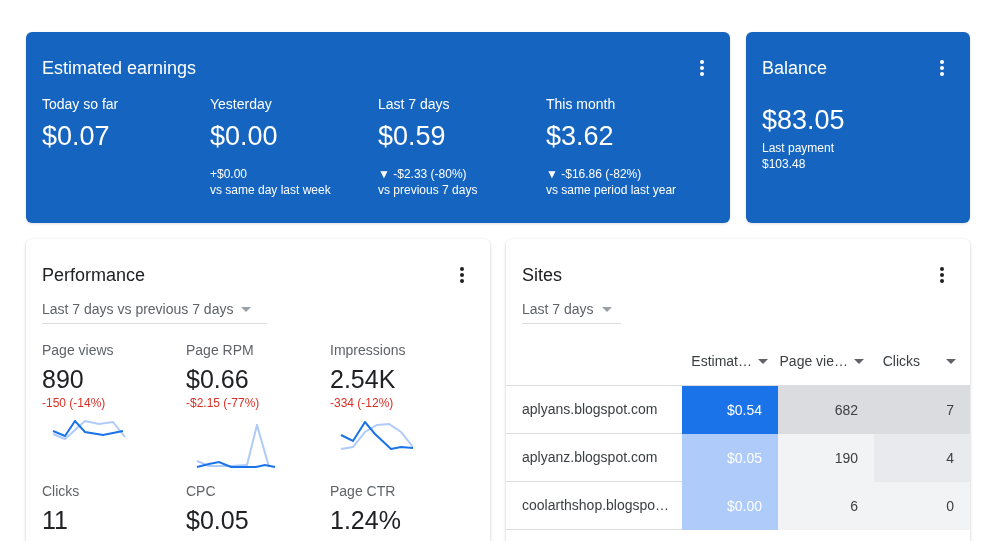  Describe the element at coordinates (784, 164) in the screenshot. I see `payment-amount: $103.48` at that location.